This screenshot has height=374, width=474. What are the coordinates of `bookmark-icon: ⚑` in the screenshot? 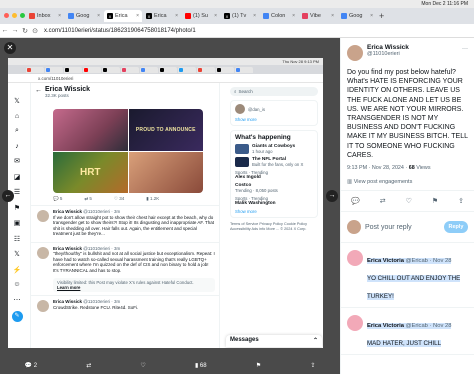 It's located at (435, 201).